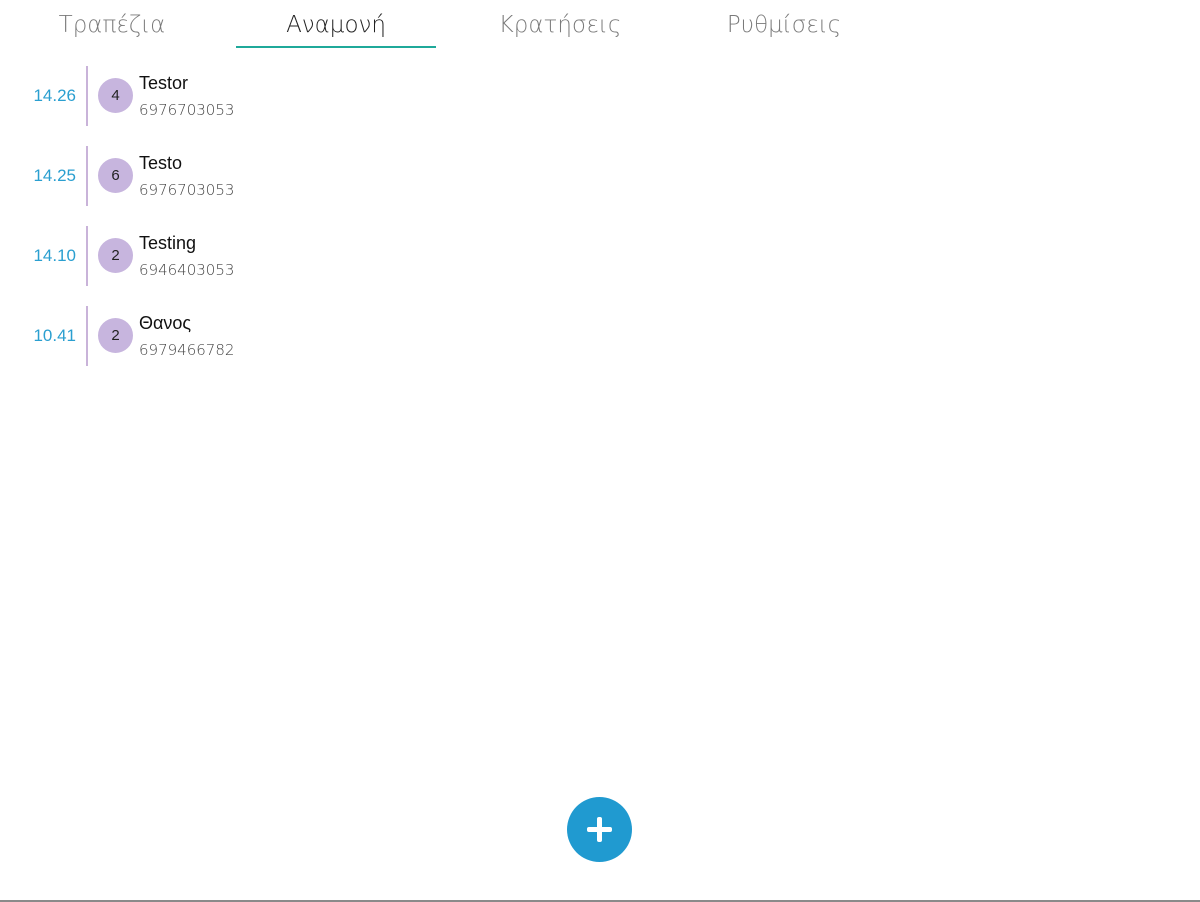 The height and width of the screenshot is (902, 1200). I want to click on party-size-badge: 4, so click(115, 95).